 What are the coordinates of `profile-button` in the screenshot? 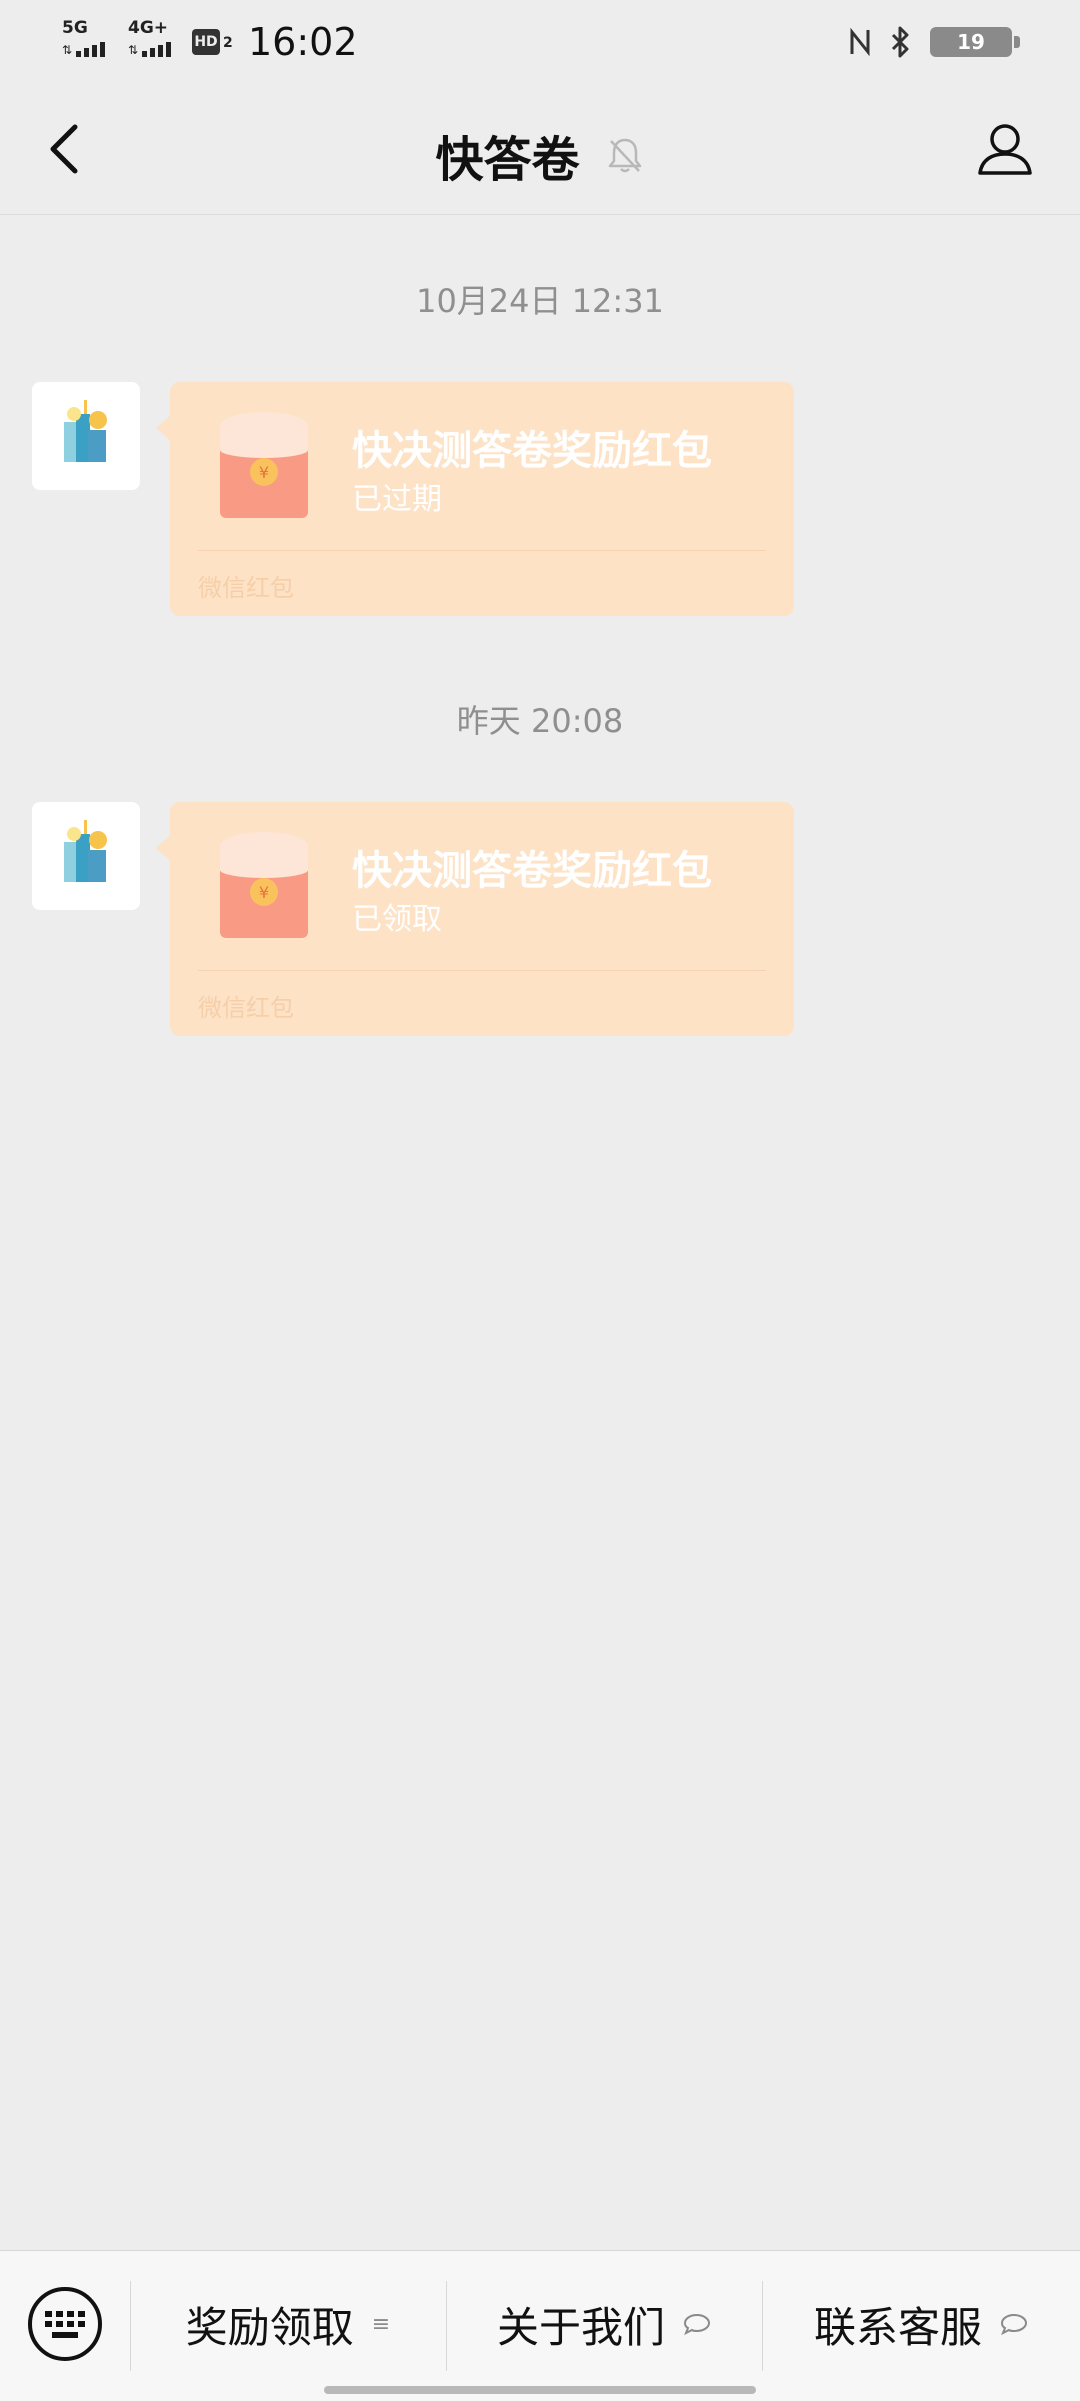 It's located at (1005, 149).